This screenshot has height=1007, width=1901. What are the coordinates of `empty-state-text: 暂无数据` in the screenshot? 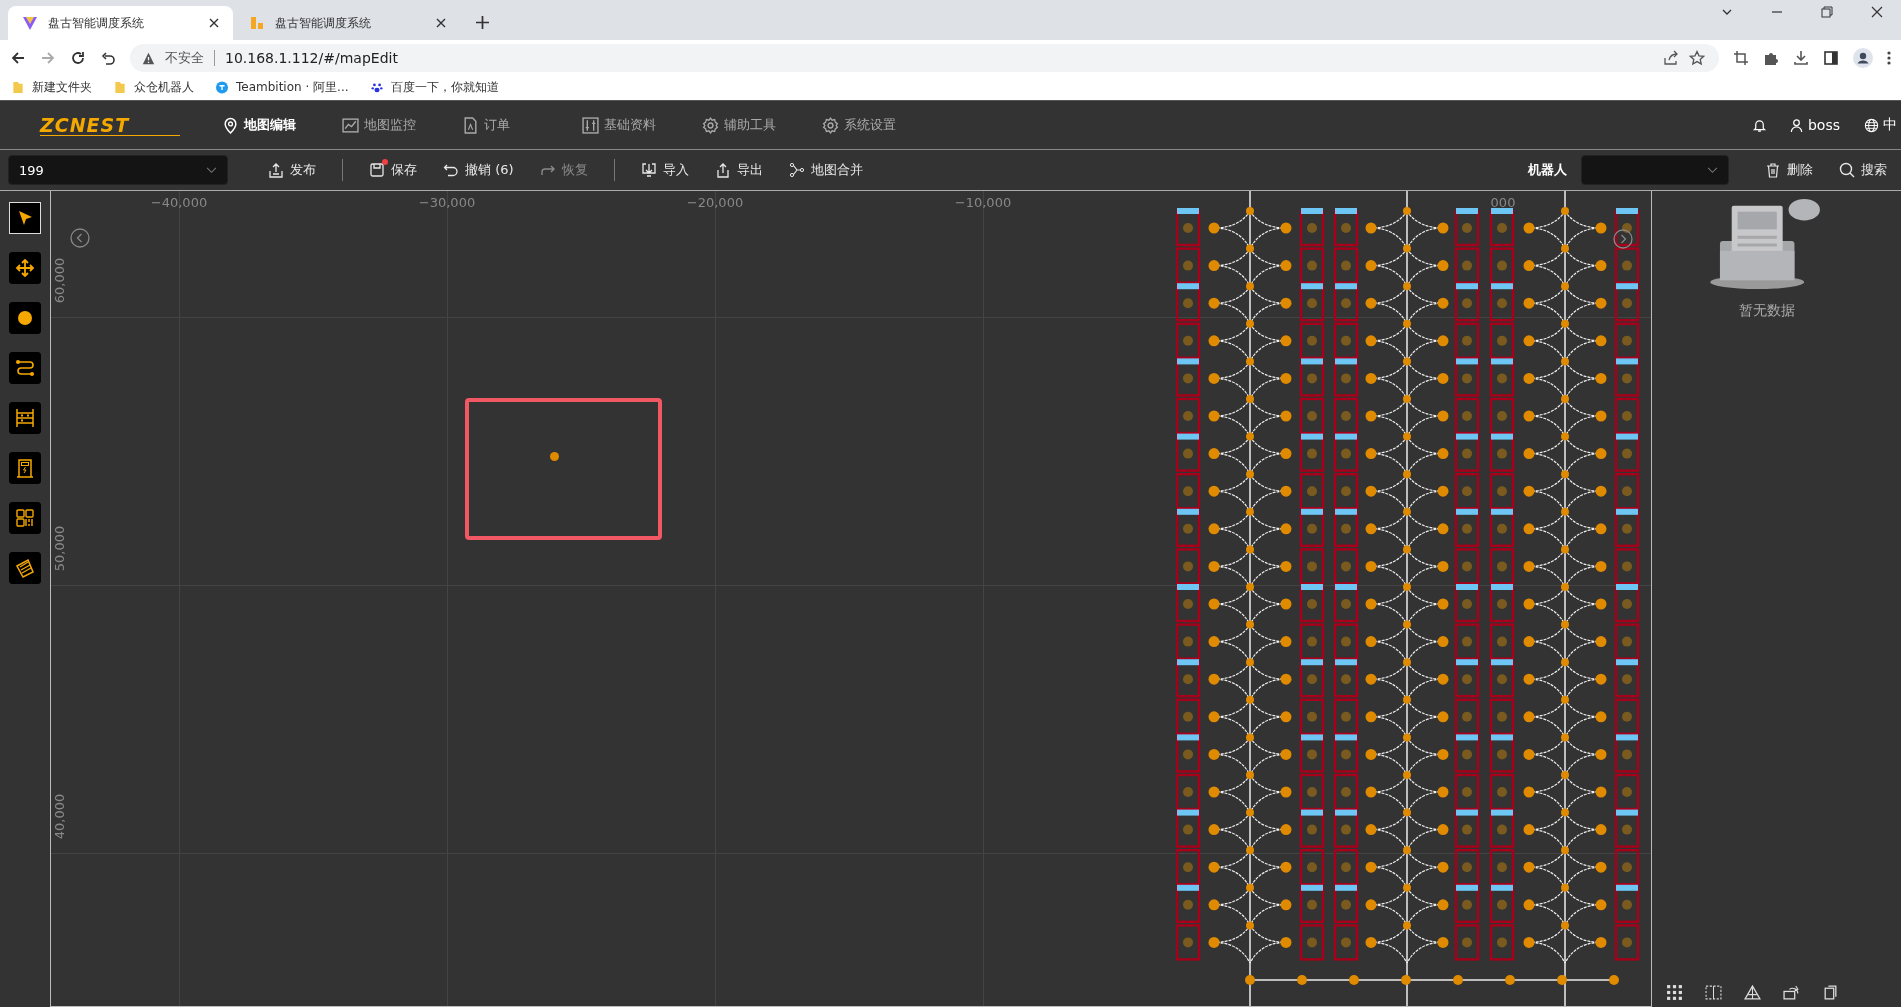 It's located at (1766, 311).